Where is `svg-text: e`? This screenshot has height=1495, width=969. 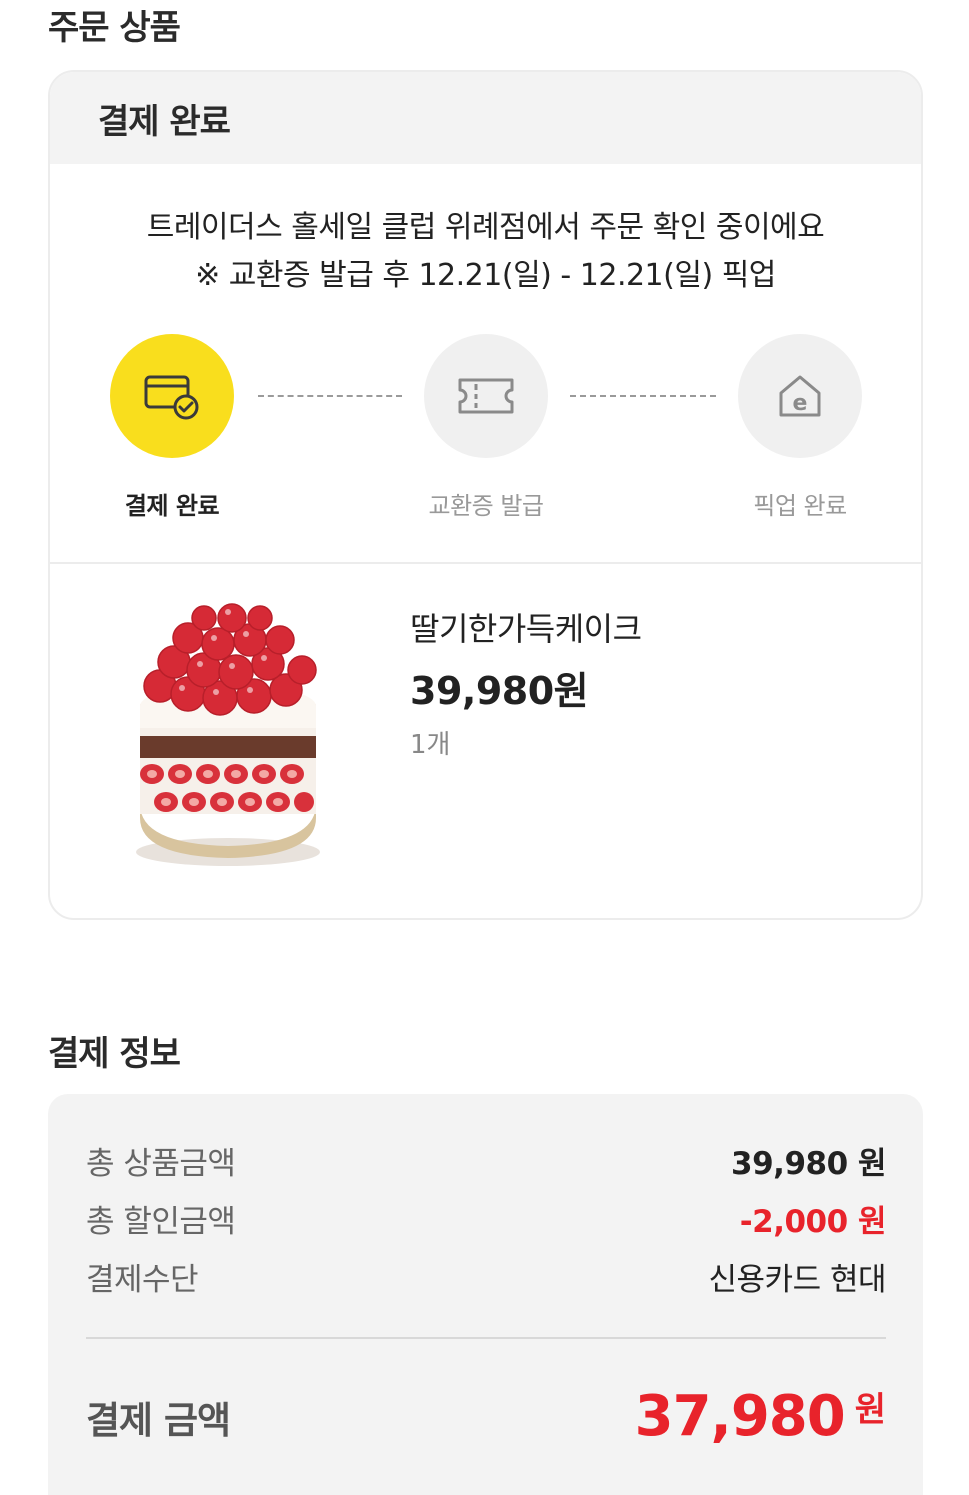
svg-text: e is located at coordinates (800, 403).